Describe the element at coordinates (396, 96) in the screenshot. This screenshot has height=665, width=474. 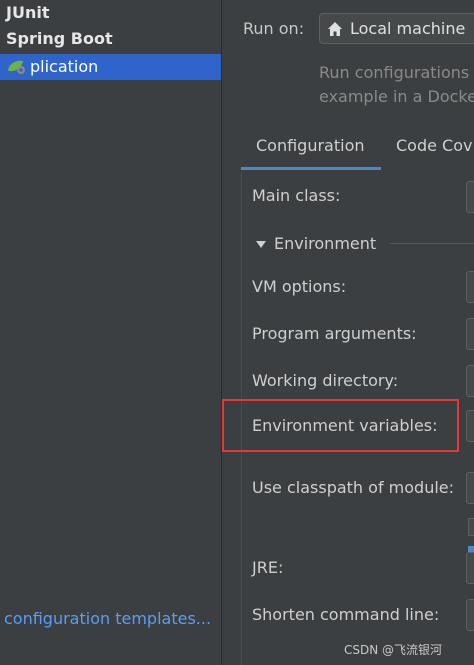
I see `run-on-description-line2: example in a Docke` at that location.